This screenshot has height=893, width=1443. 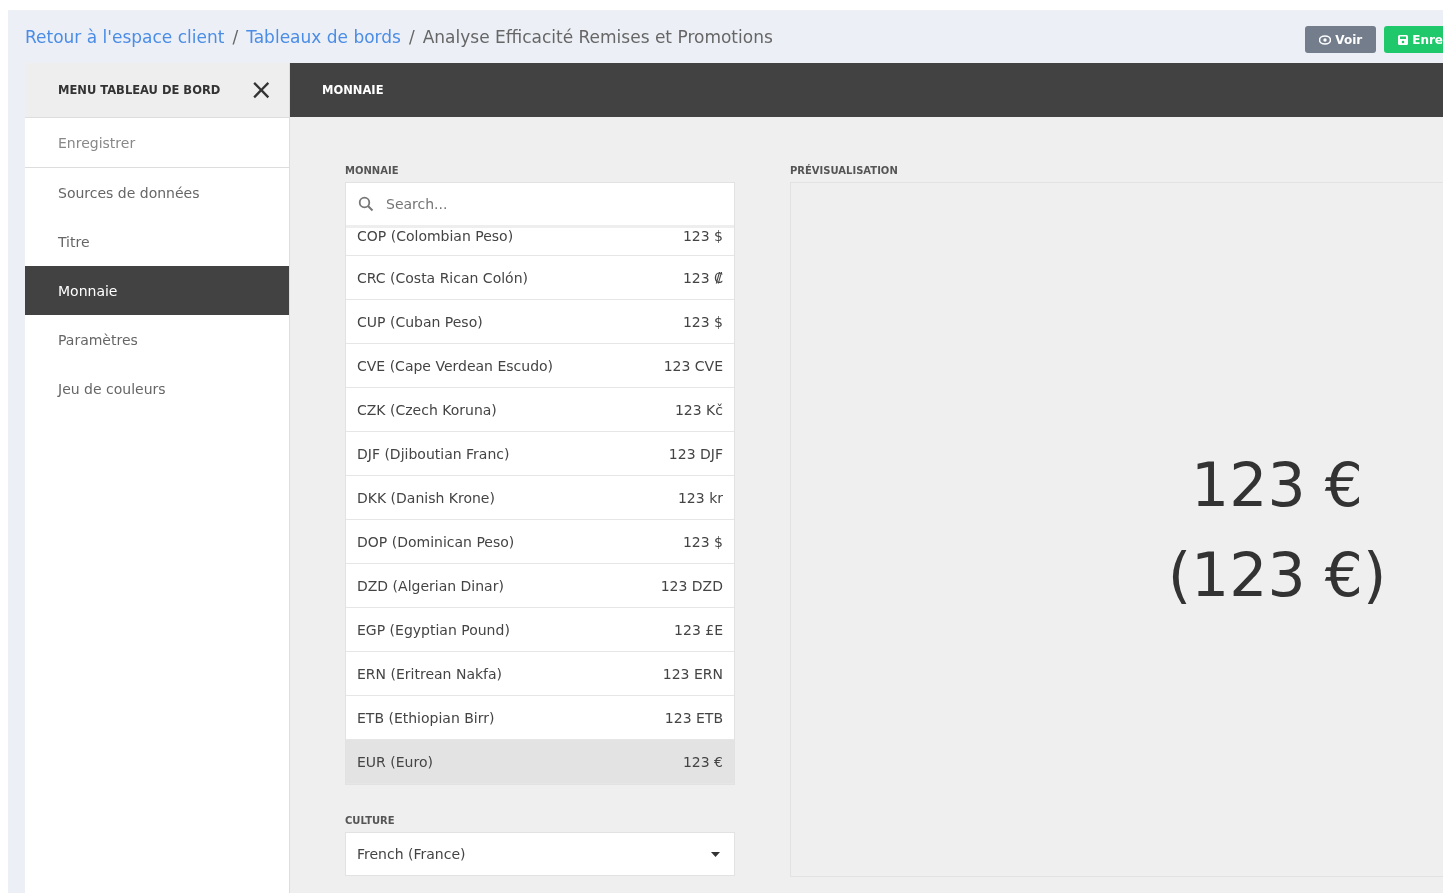 What do you see at coordinates (157, 192) in the screenshot?
I see `sidebar-item: Sources de données` at bounding box center [157, 192].